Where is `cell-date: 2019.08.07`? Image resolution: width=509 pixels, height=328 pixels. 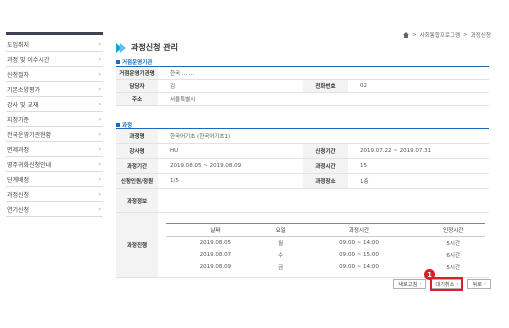 cell-date: 2019.08.07 is located at coordinates (215, 254).